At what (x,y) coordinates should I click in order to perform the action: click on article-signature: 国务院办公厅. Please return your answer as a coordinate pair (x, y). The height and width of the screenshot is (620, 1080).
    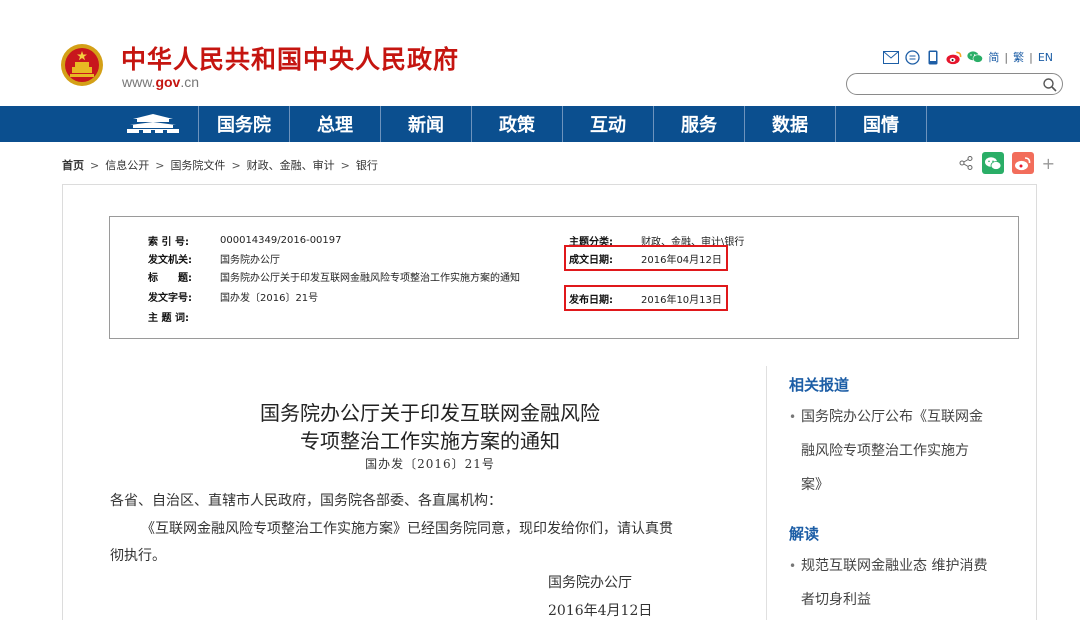
    Looking at the image, I should click on (590, 583).